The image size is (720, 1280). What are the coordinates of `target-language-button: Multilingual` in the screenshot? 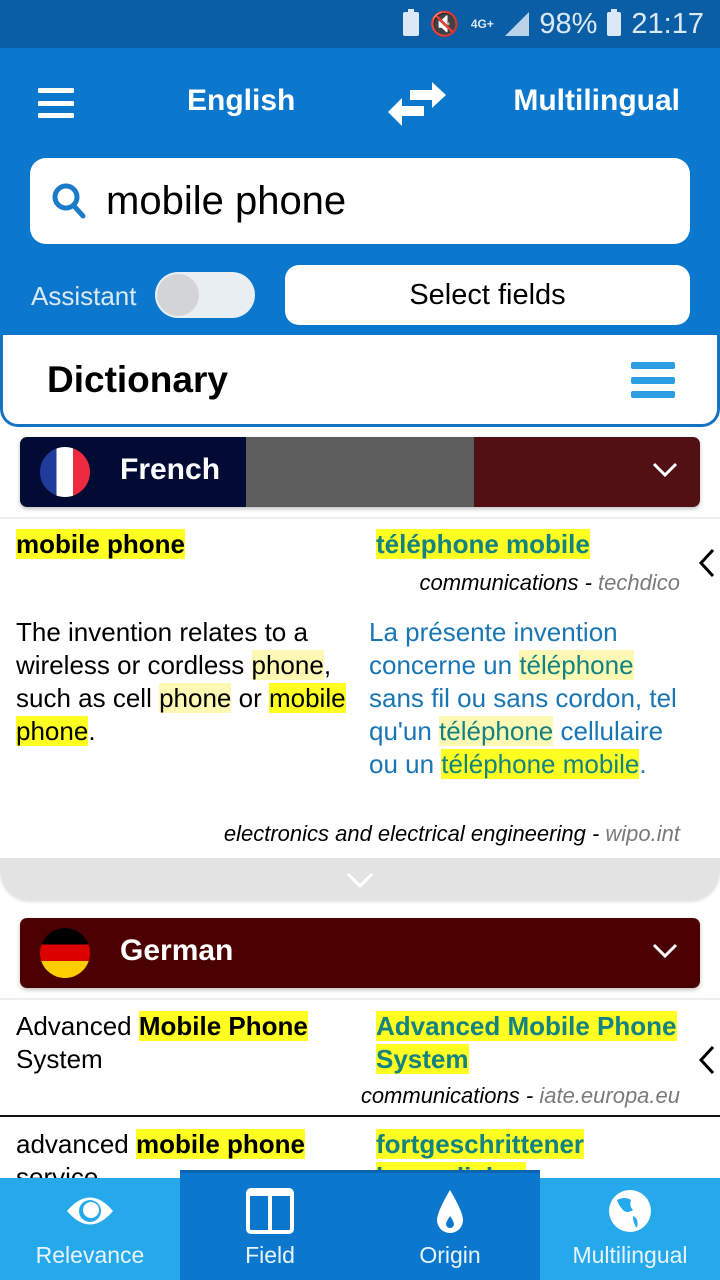 It's located at (596, 101).